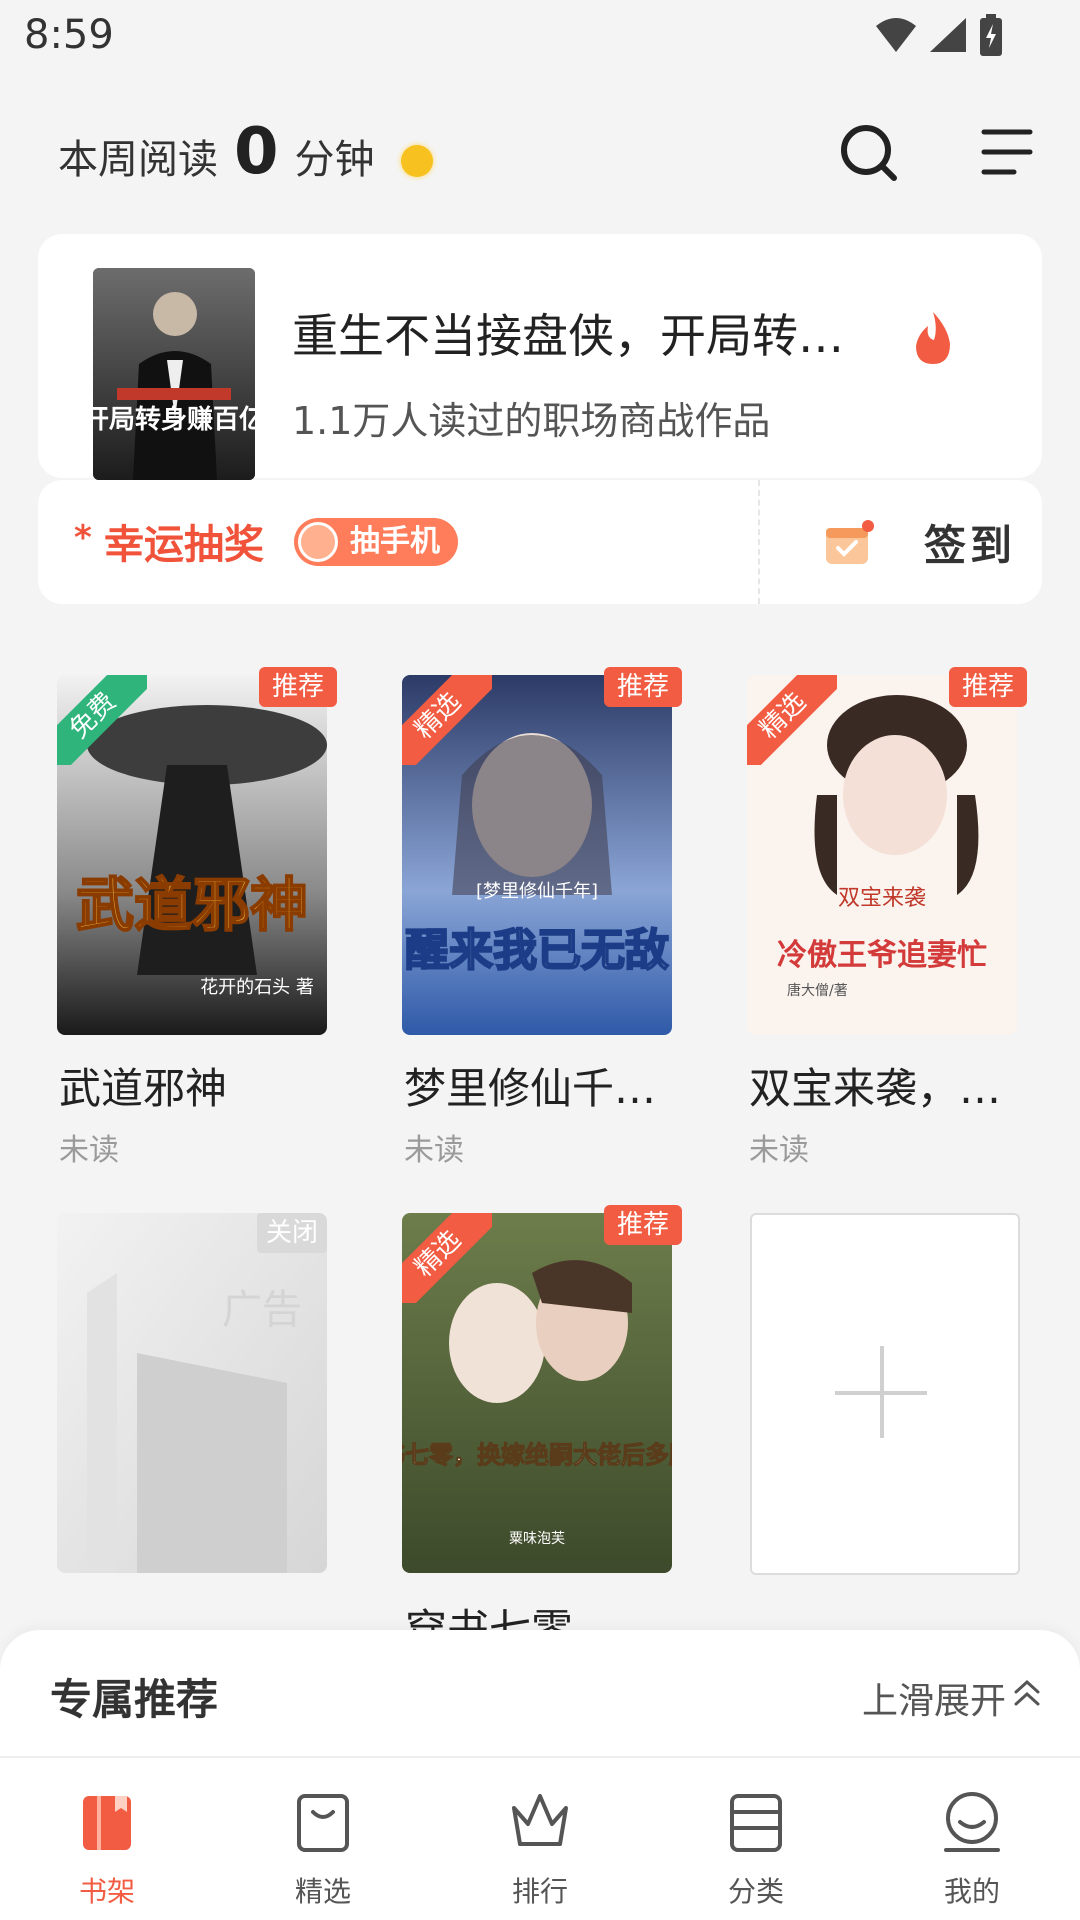  I want to click on add-book-button, so click(885, 1394).